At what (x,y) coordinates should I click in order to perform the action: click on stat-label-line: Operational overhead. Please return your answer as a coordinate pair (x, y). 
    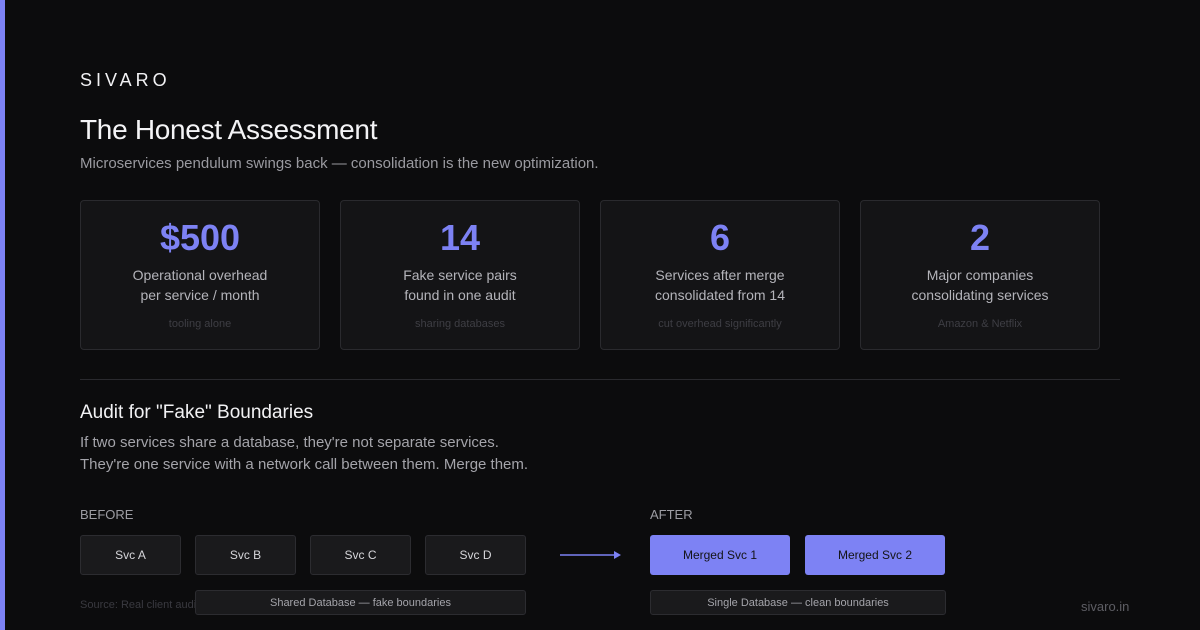
    Looking at the image, I should click on (200, 275).